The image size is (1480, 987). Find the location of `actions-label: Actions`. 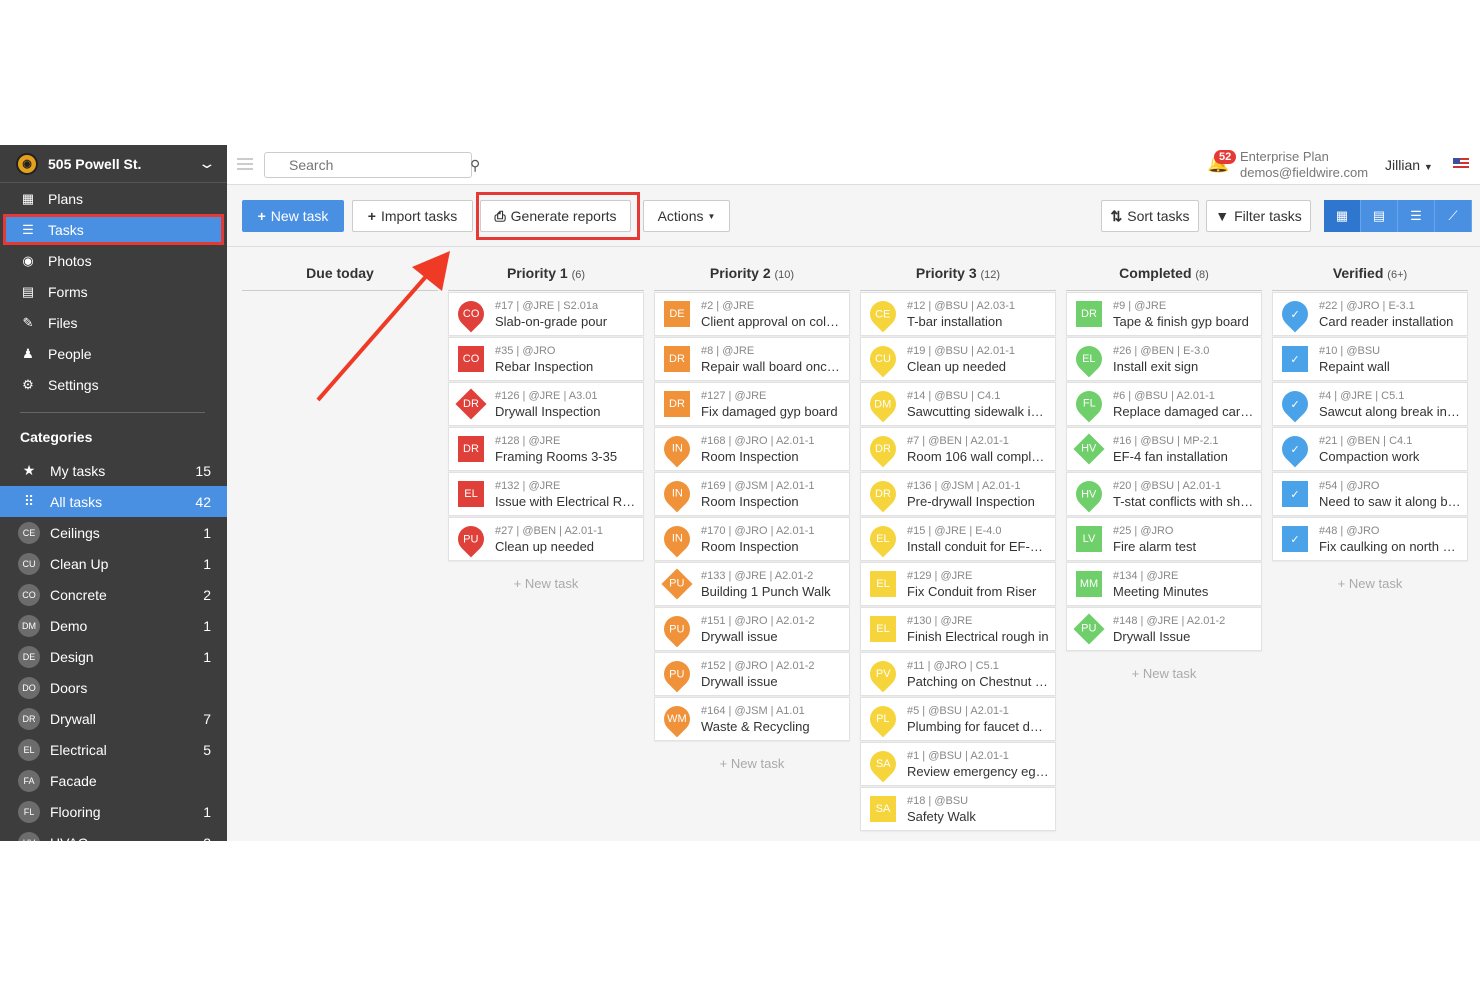

actions-label: Actions is located at coordinates (680, 216).